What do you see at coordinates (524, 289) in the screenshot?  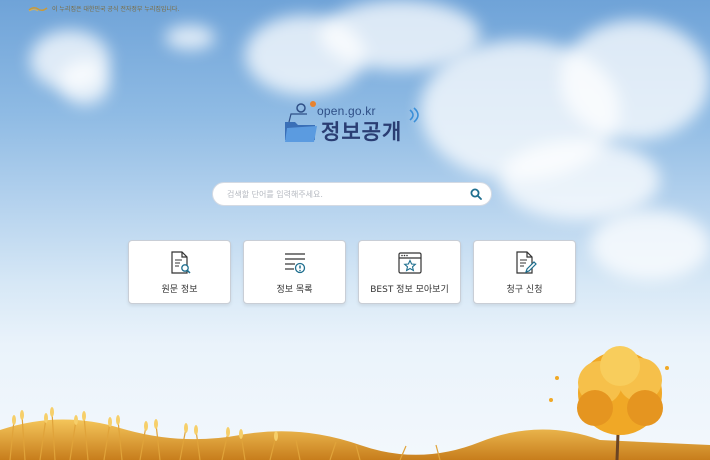 I see `menu-label: 청구 신청` at bounding box center [524, 289].